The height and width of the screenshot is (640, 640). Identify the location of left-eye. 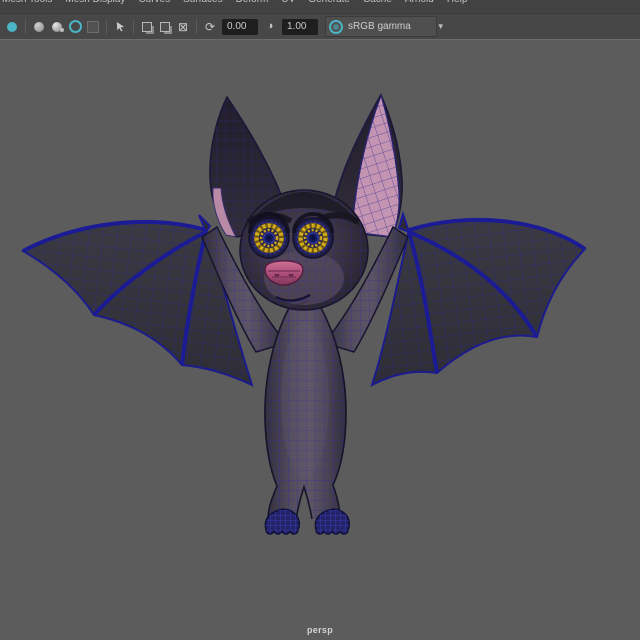
(269, 235).